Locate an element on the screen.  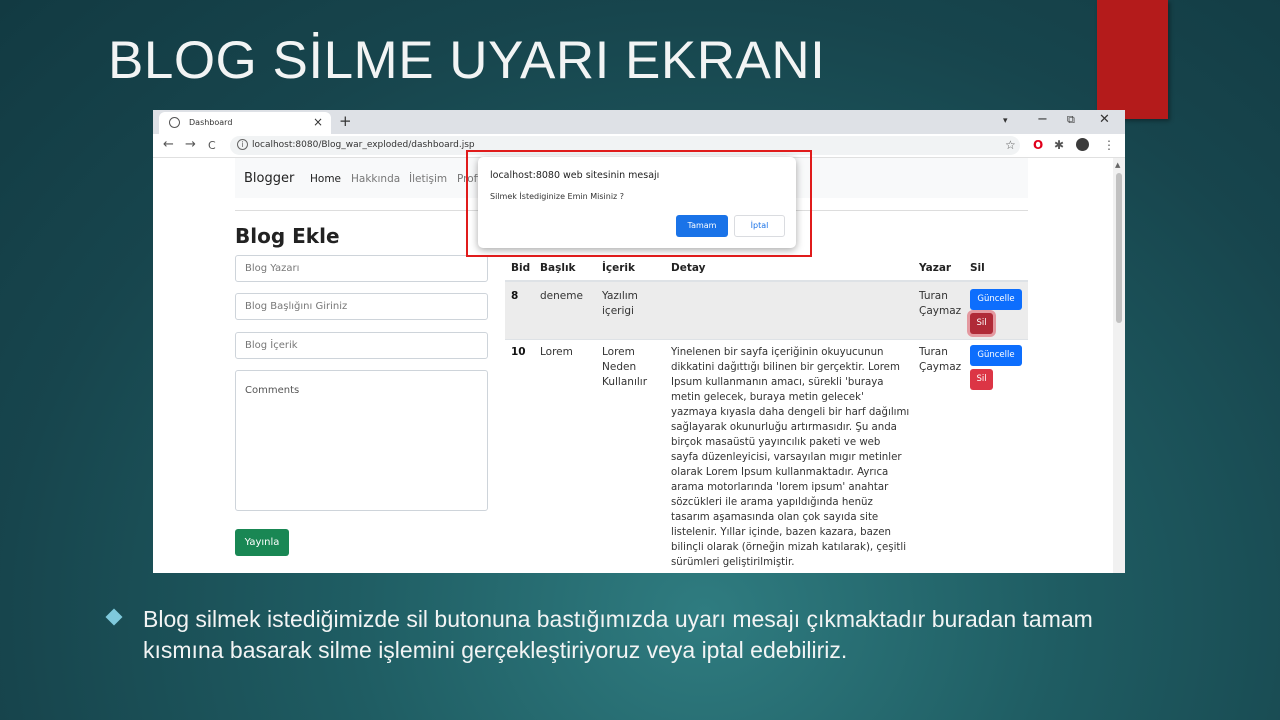
minimize-button: − is located at coordinates (1042, 119).